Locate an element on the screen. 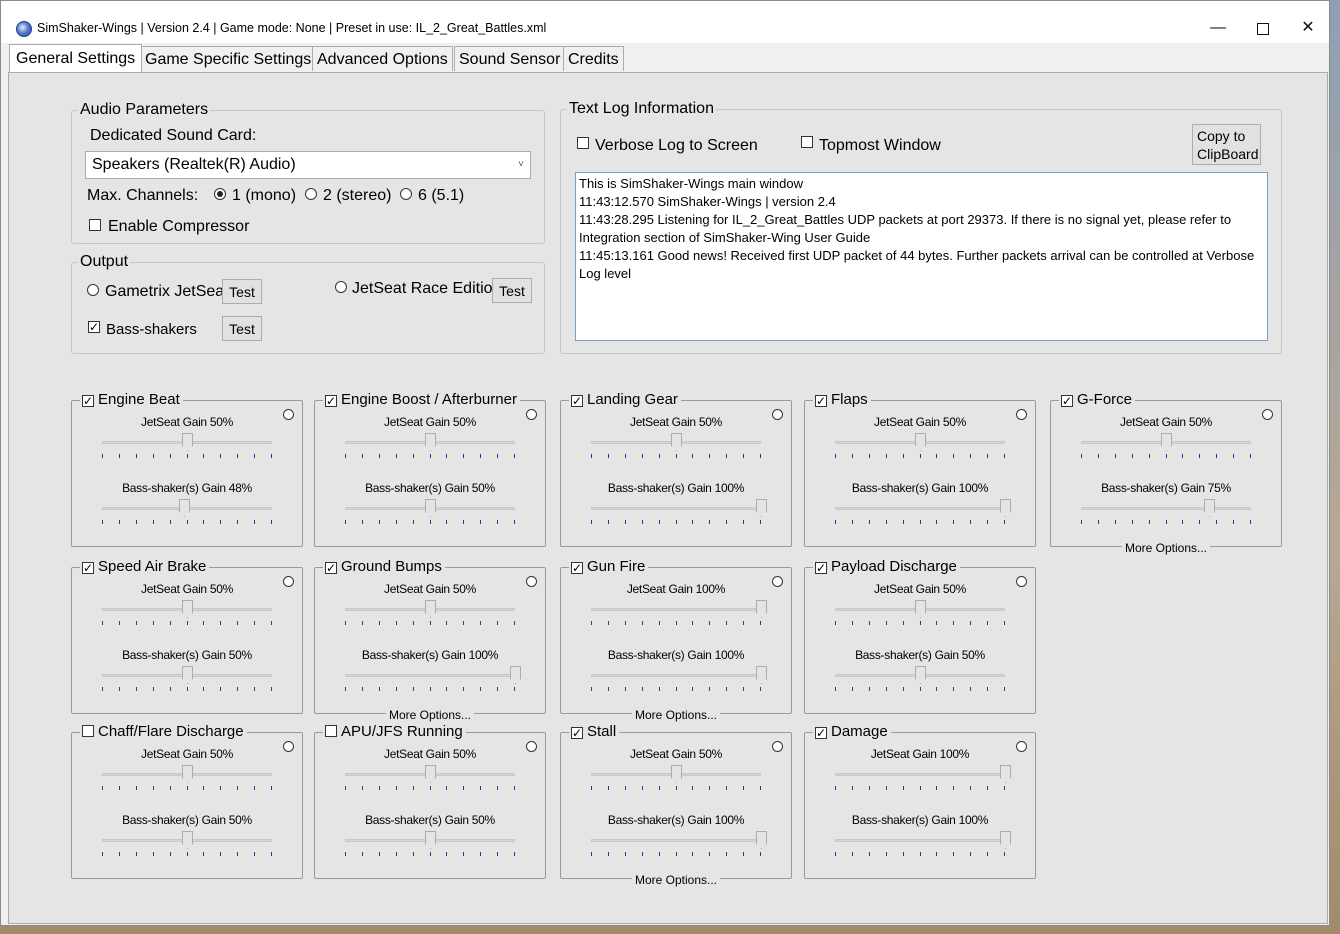  tab-advanced-options: Advanced Options is located at coordinates (382, 58).